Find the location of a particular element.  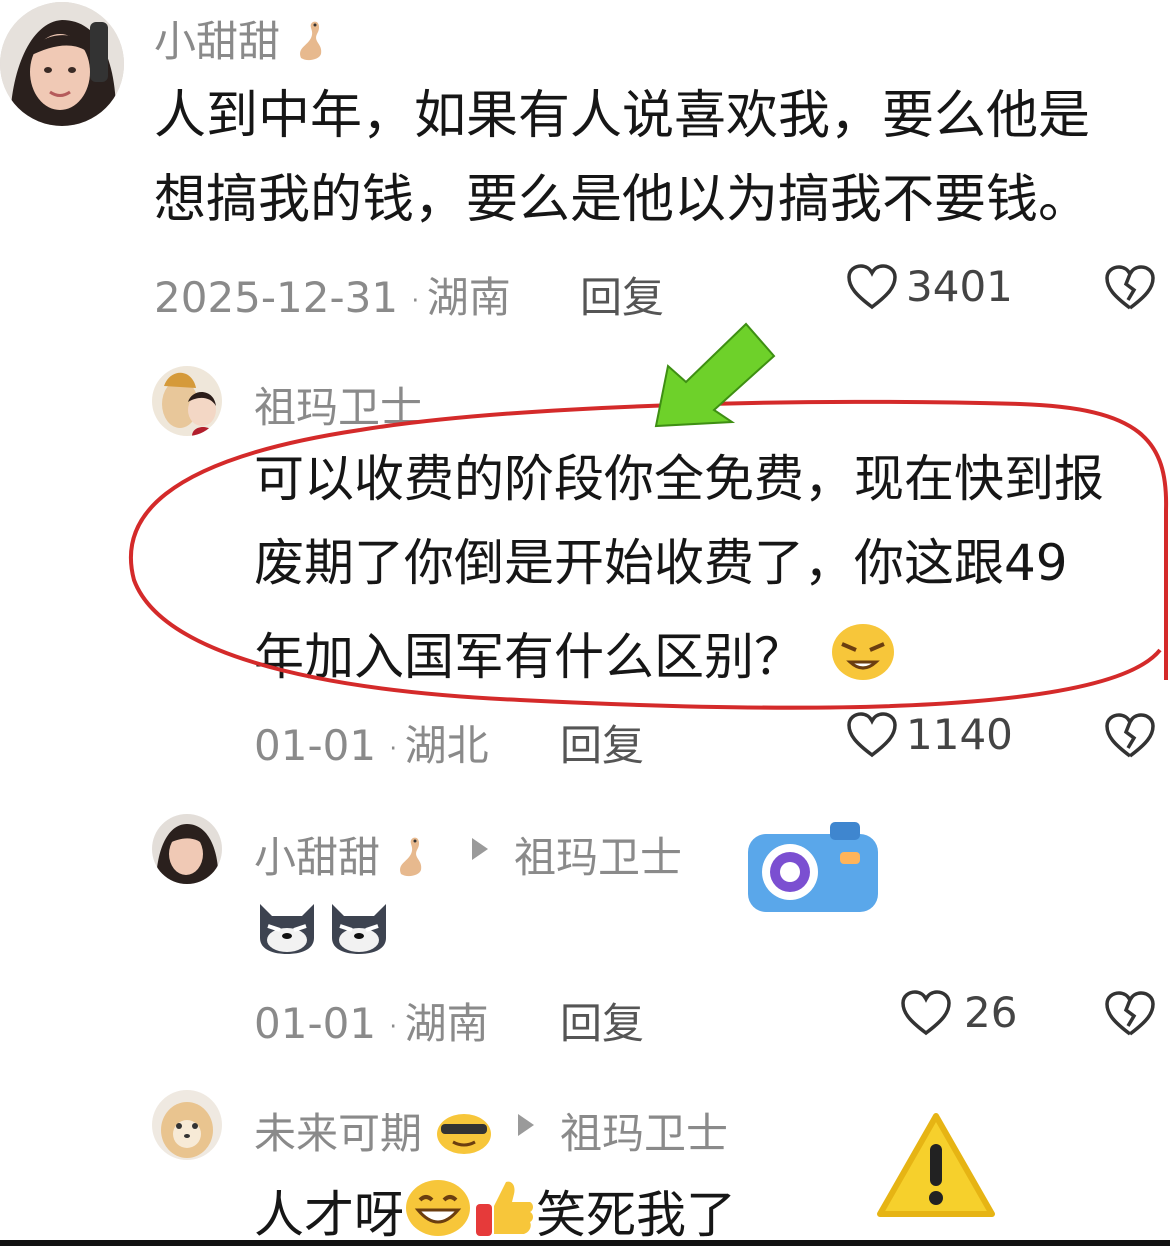

warning-sticker-icon is located at coordinates (936, 1167).